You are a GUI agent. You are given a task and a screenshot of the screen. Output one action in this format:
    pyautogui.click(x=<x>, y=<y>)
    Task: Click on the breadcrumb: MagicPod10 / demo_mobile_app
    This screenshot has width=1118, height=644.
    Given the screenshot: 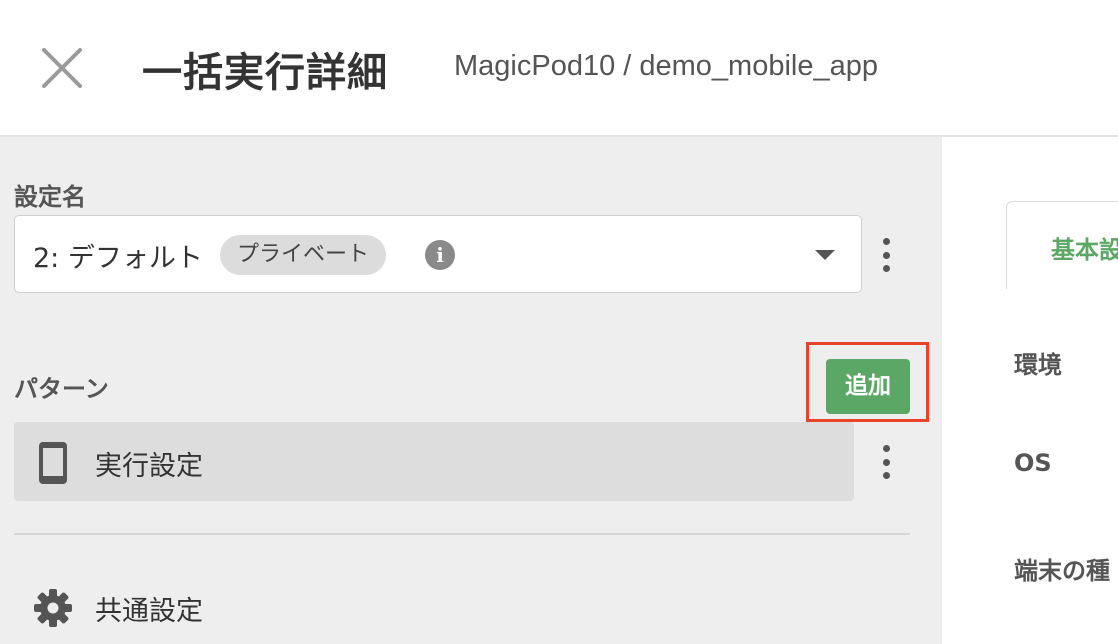 What is the action you would take?
    pyautogui.click(x=666, y=66)
    